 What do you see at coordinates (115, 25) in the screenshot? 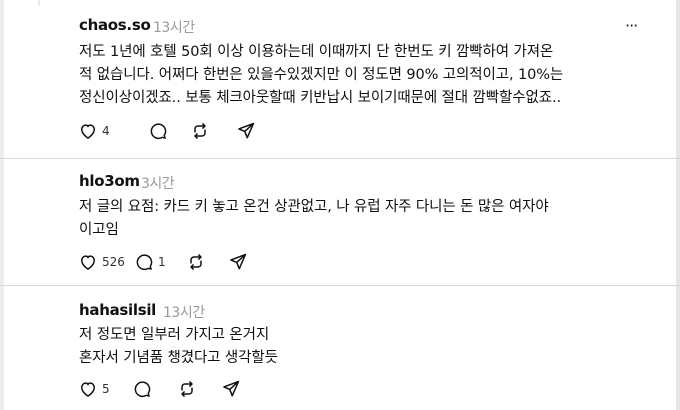
I see `post-username: chaos.so` at bounding box center [115, 25].